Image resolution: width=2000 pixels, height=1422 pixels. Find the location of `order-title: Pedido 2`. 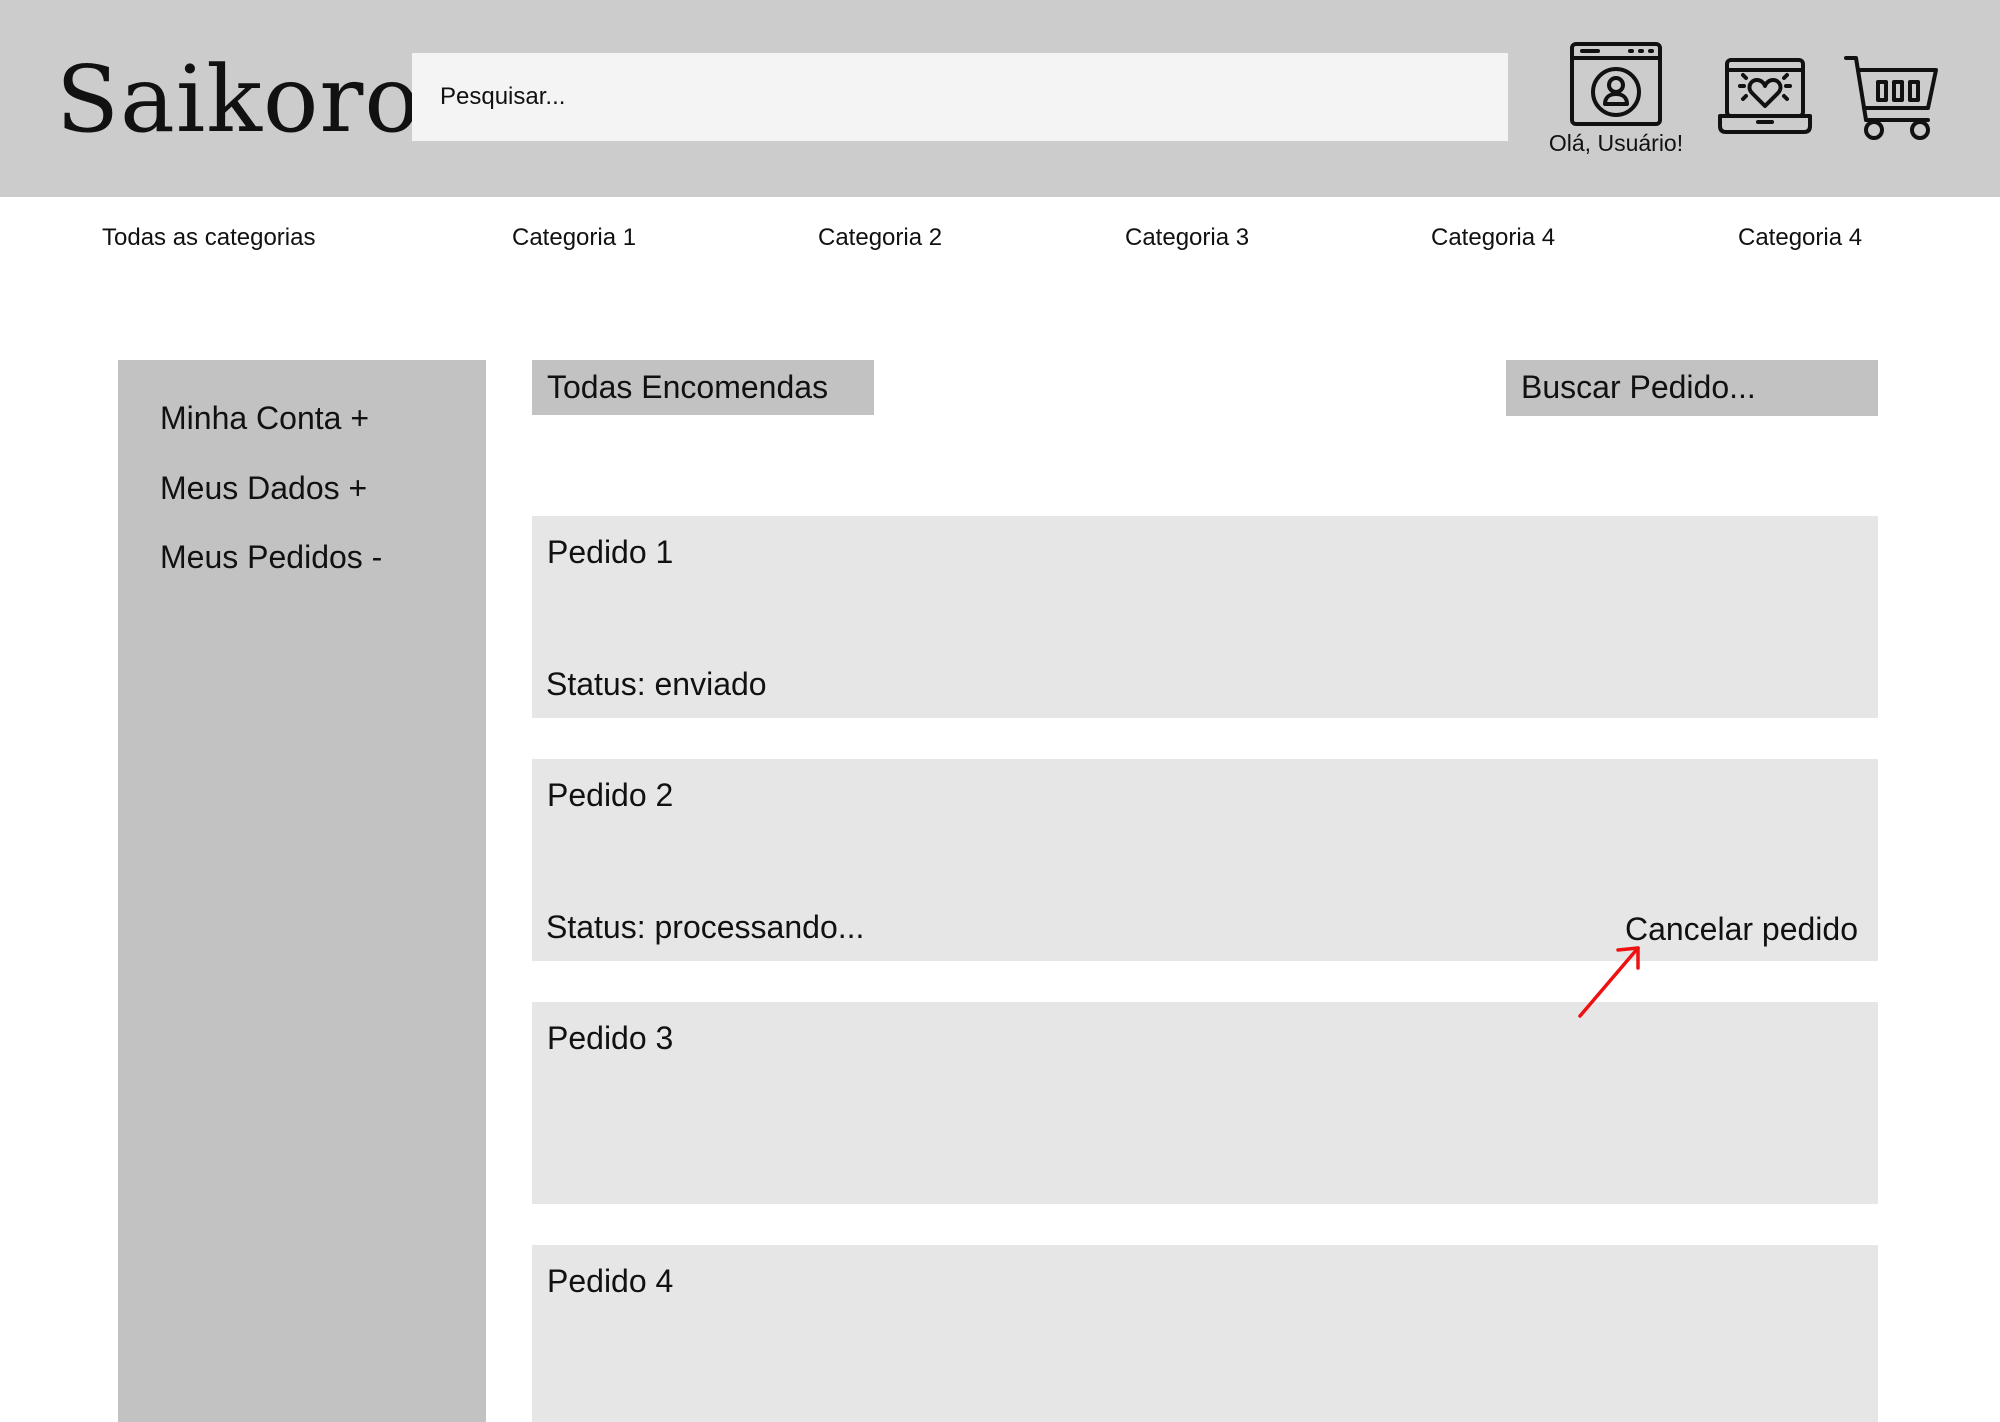

order-title: Pedido 2 is located at coordinates (610, 795).